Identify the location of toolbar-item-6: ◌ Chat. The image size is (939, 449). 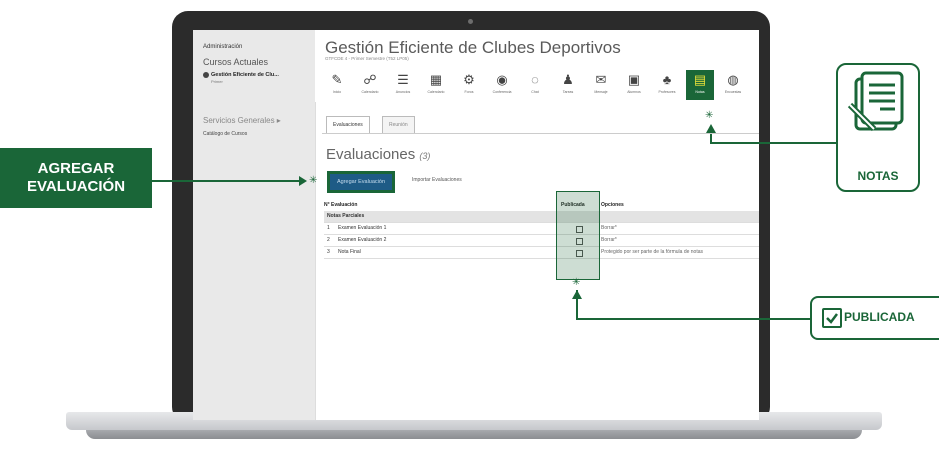
(535, 85).